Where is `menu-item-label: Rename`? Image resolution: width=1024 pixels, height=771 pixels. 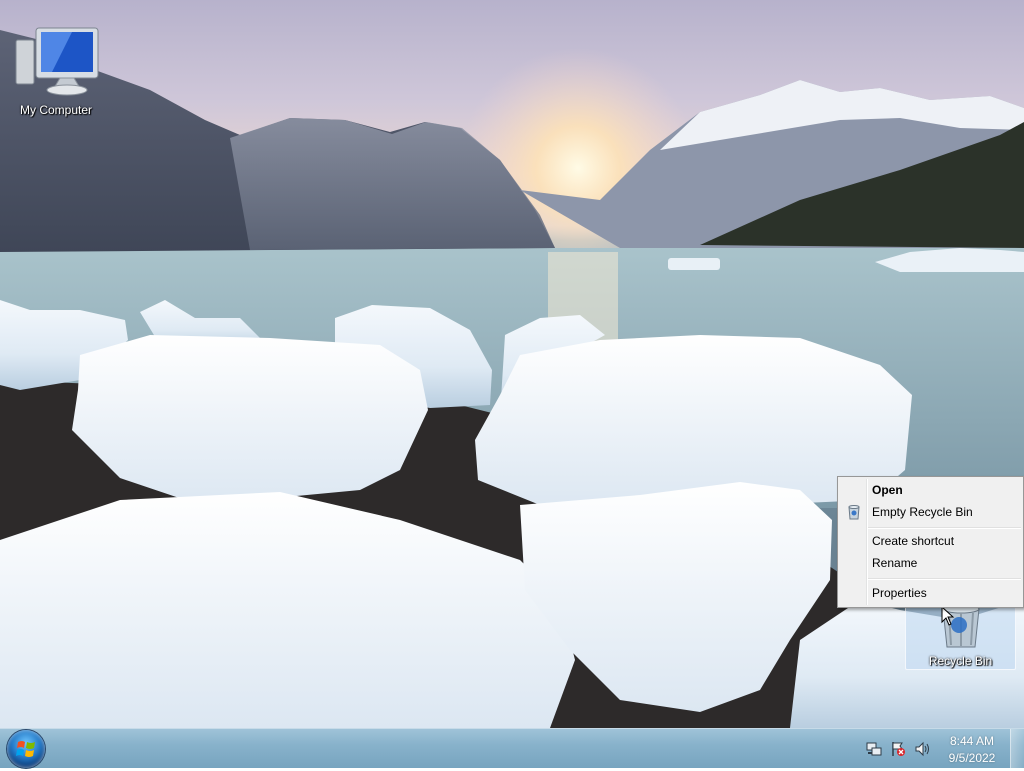
menu-item-label: Rename is located at coordinates (895, 563).